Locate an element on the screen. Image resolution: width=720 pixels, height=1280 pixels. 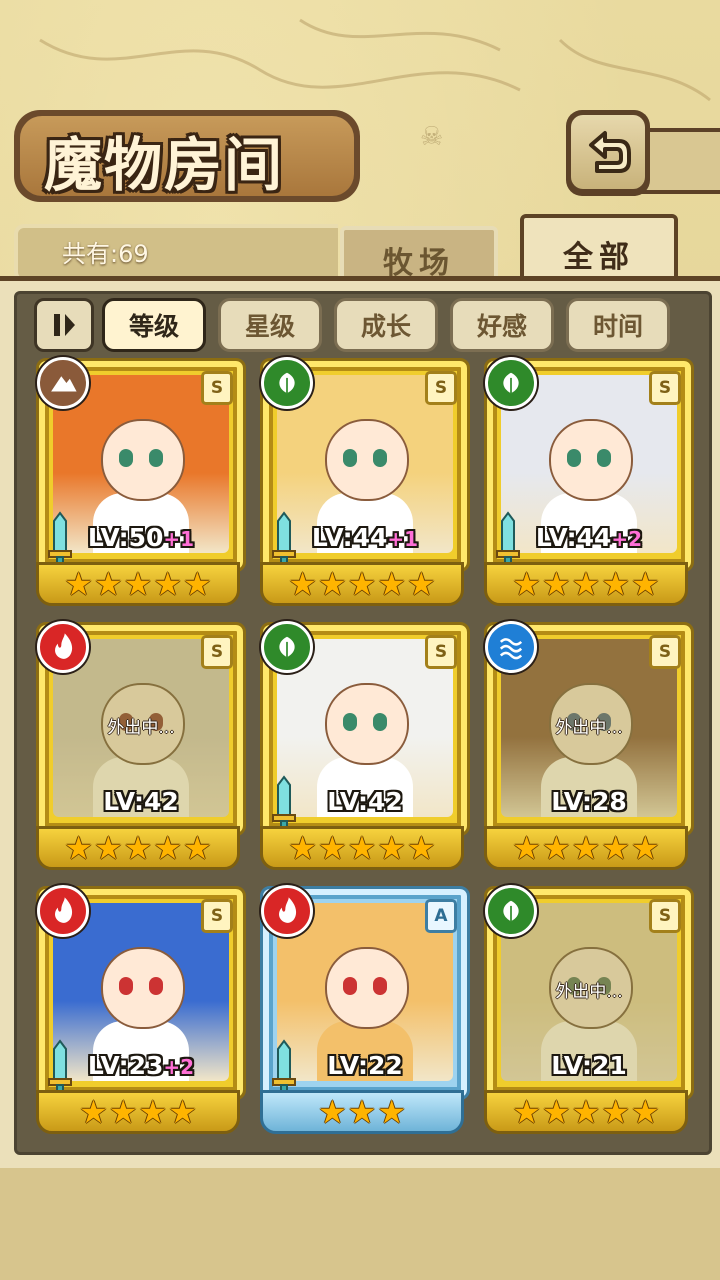
earth-element-icon is located at coordinates (63, 383).